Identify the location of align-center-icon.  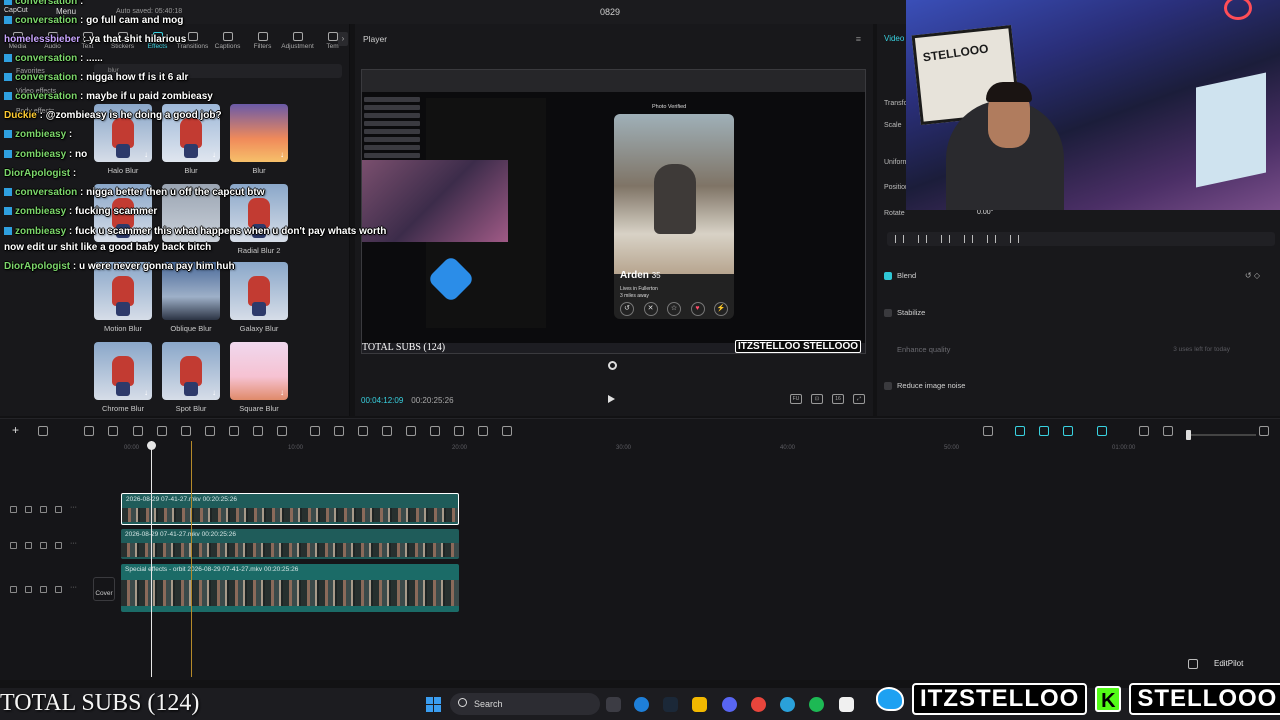
(922, 239).